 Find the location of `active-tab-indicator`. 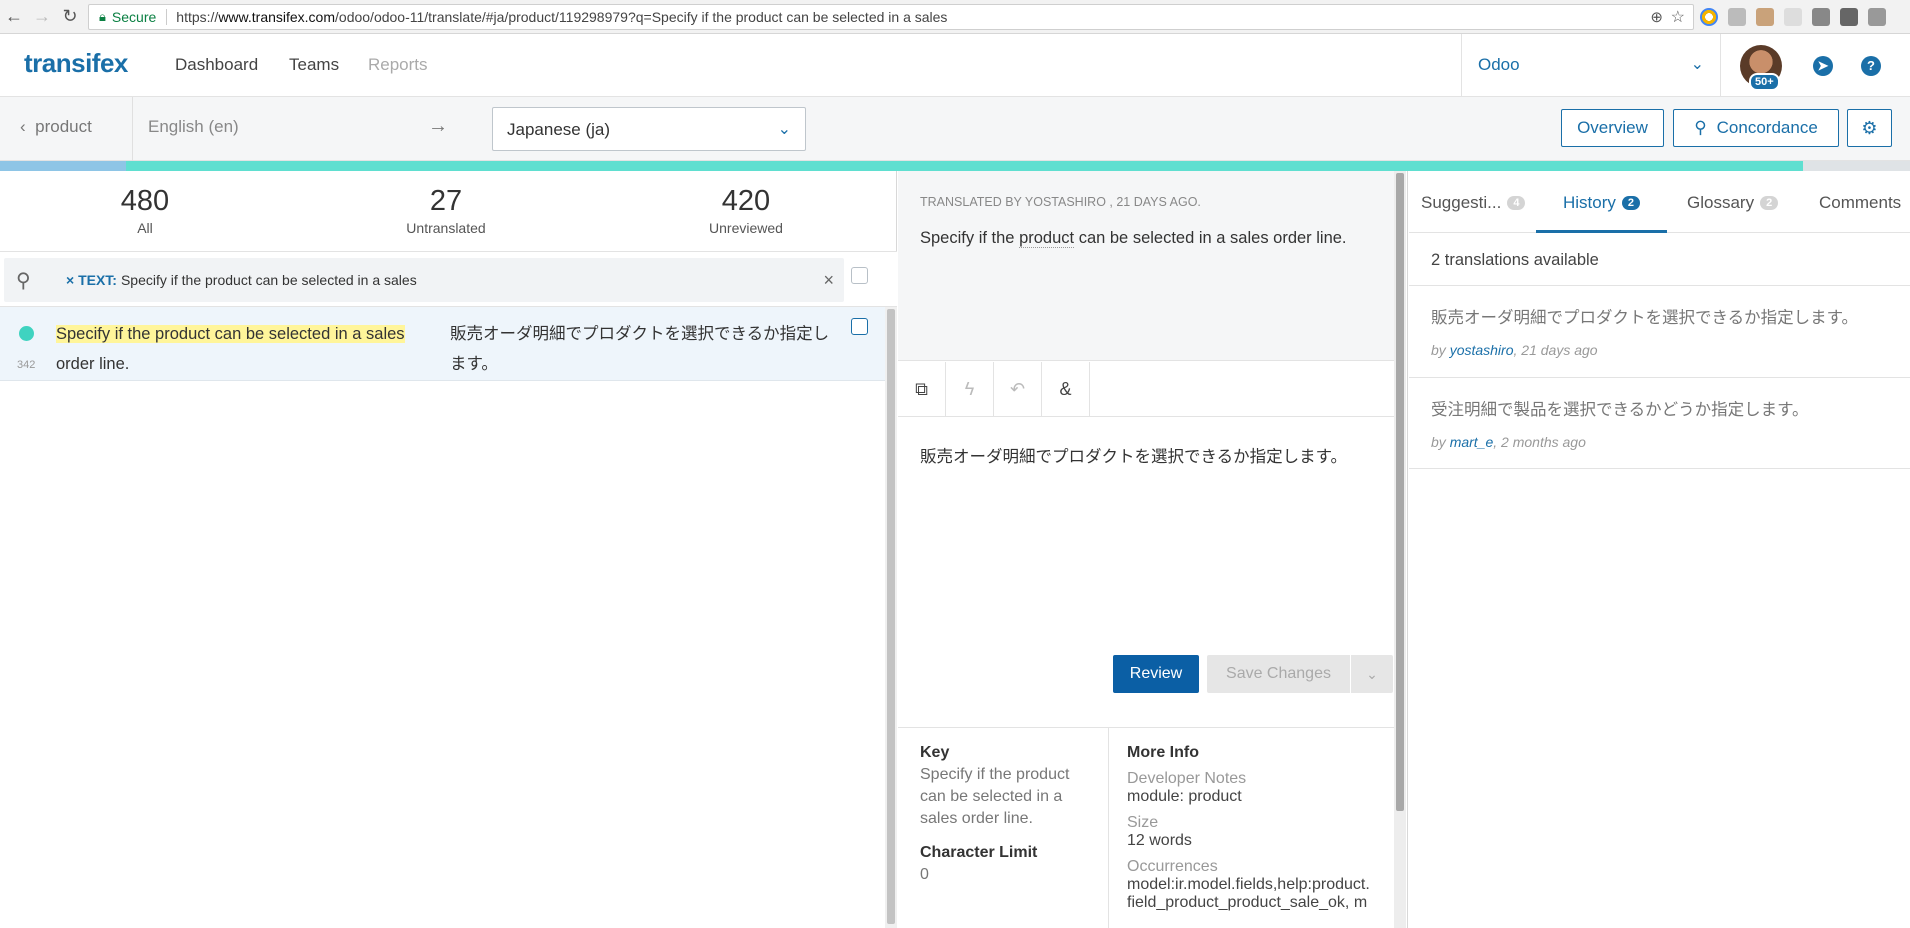

active-tab-indicator is located at coordinates (1601, 231).